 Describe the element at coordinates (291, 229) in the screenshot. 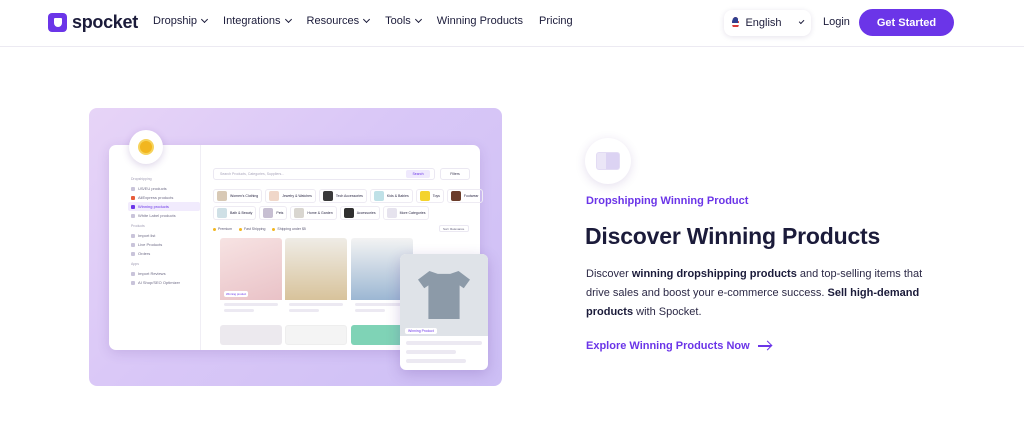

I see `filter-chip-label: Shipping under $5` at that location.